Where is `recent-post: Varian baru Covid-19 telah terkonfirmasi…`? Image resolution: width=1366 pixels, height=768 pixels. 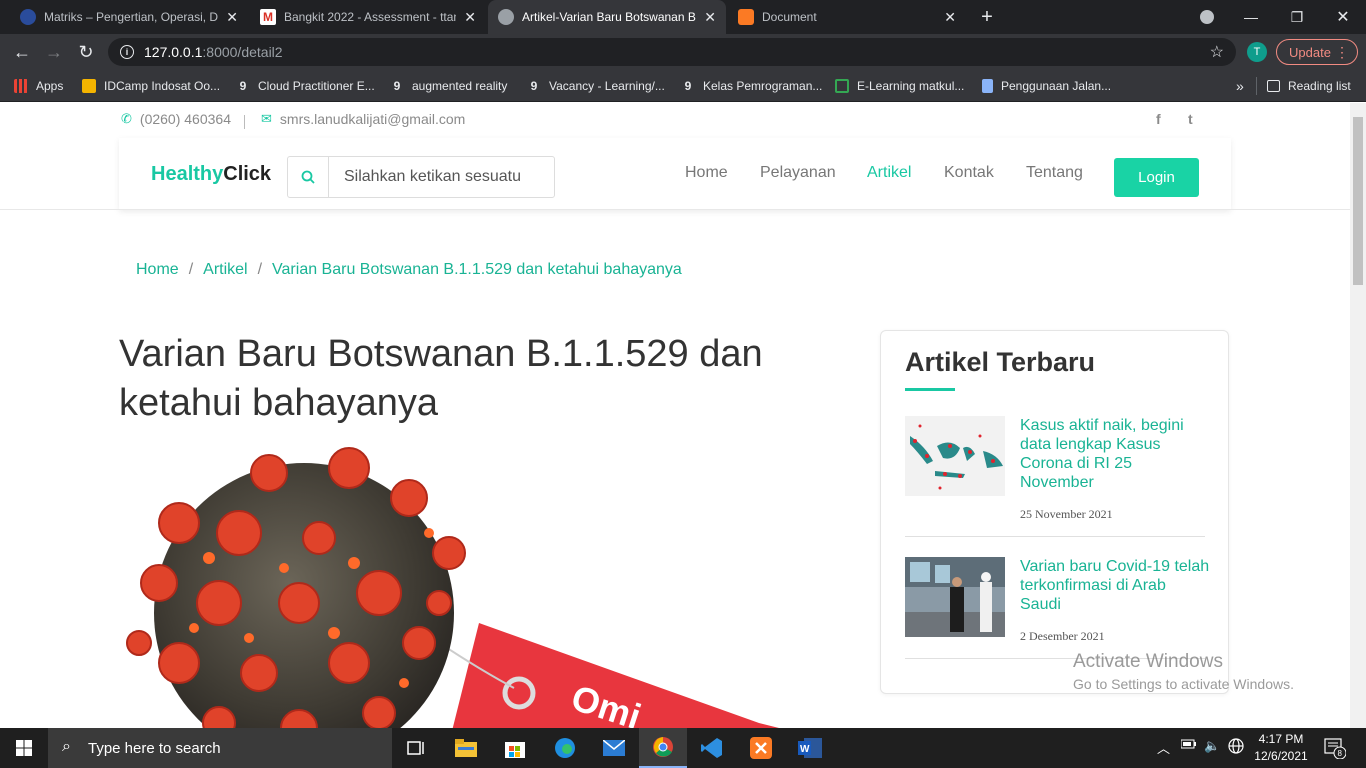
recent-post: Varian baru Covid-19 telah terkonfirmasi… is located at coordinates (1057, 609).